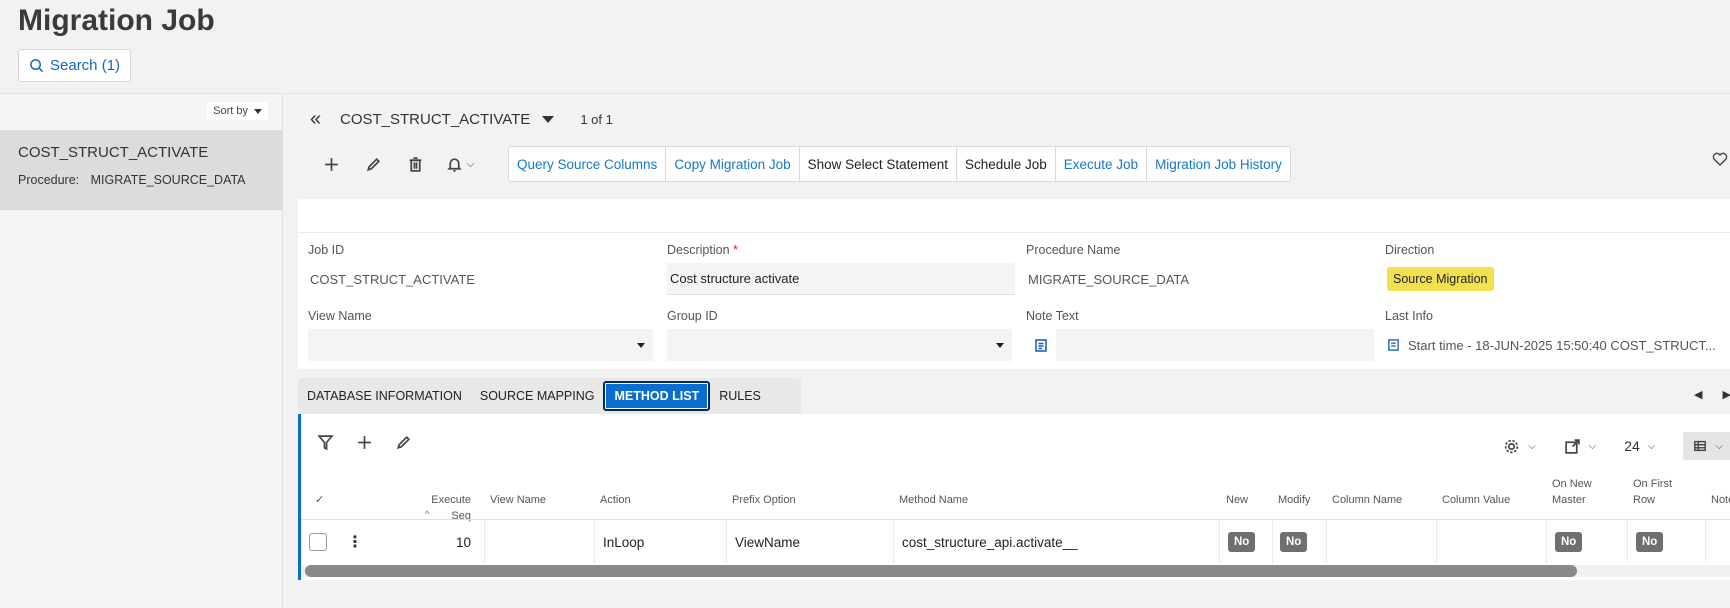 Image resolution: width=1730 pixels, height=608 pixels. What do you see at coordinates (1586, 542) in the screenshot?
I see `cell-on-new-master: No` at bounding box center [1586, 542].